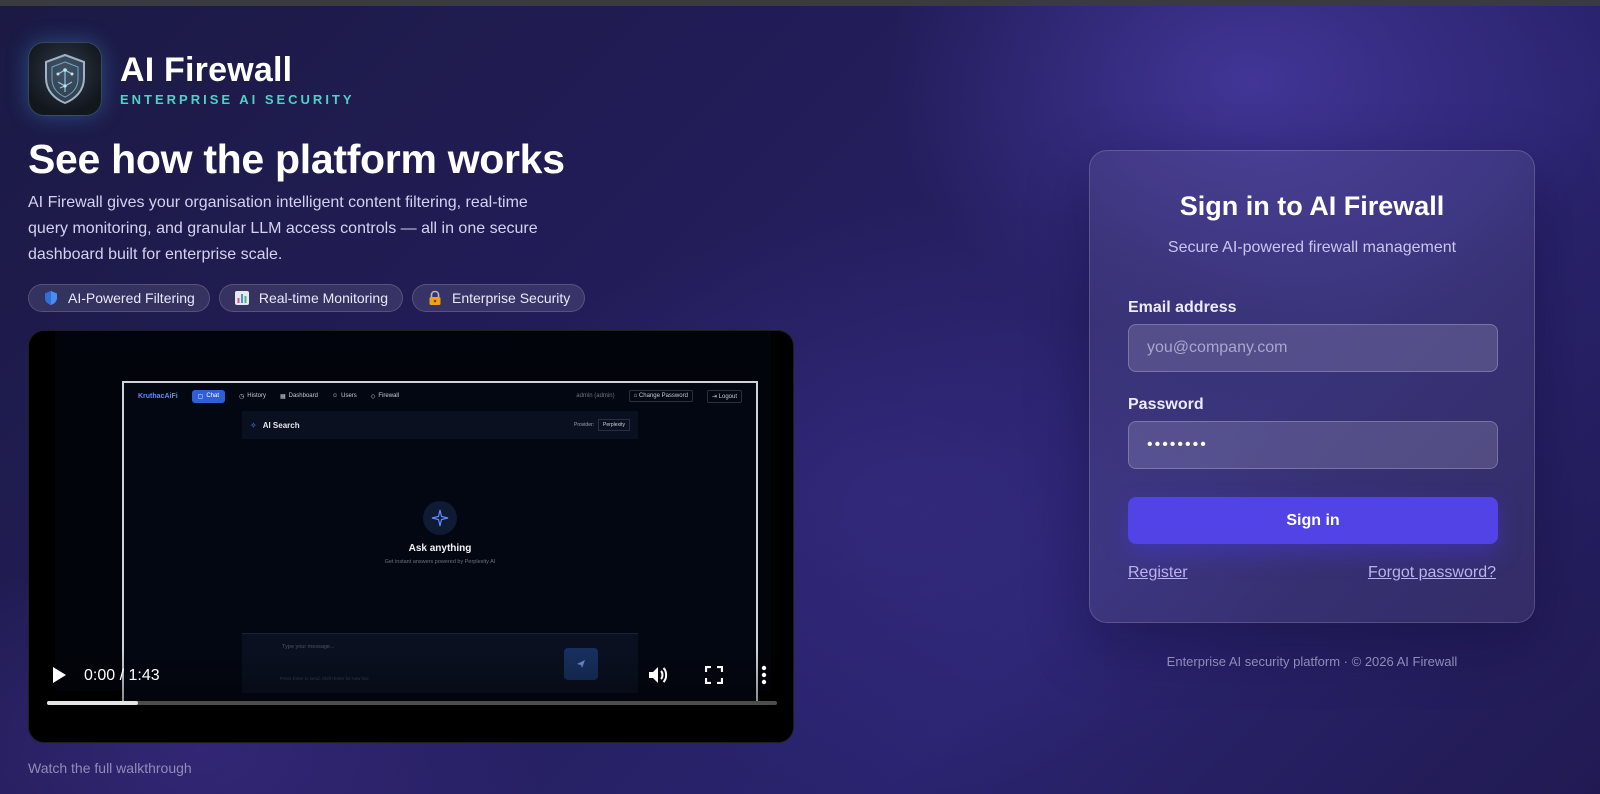 The width and height of the screenshot is (1600, 794). Describe the element at coordinates (158, 396) in the screenshot. I see `screen-brand: KruthacAiFi` at that location.